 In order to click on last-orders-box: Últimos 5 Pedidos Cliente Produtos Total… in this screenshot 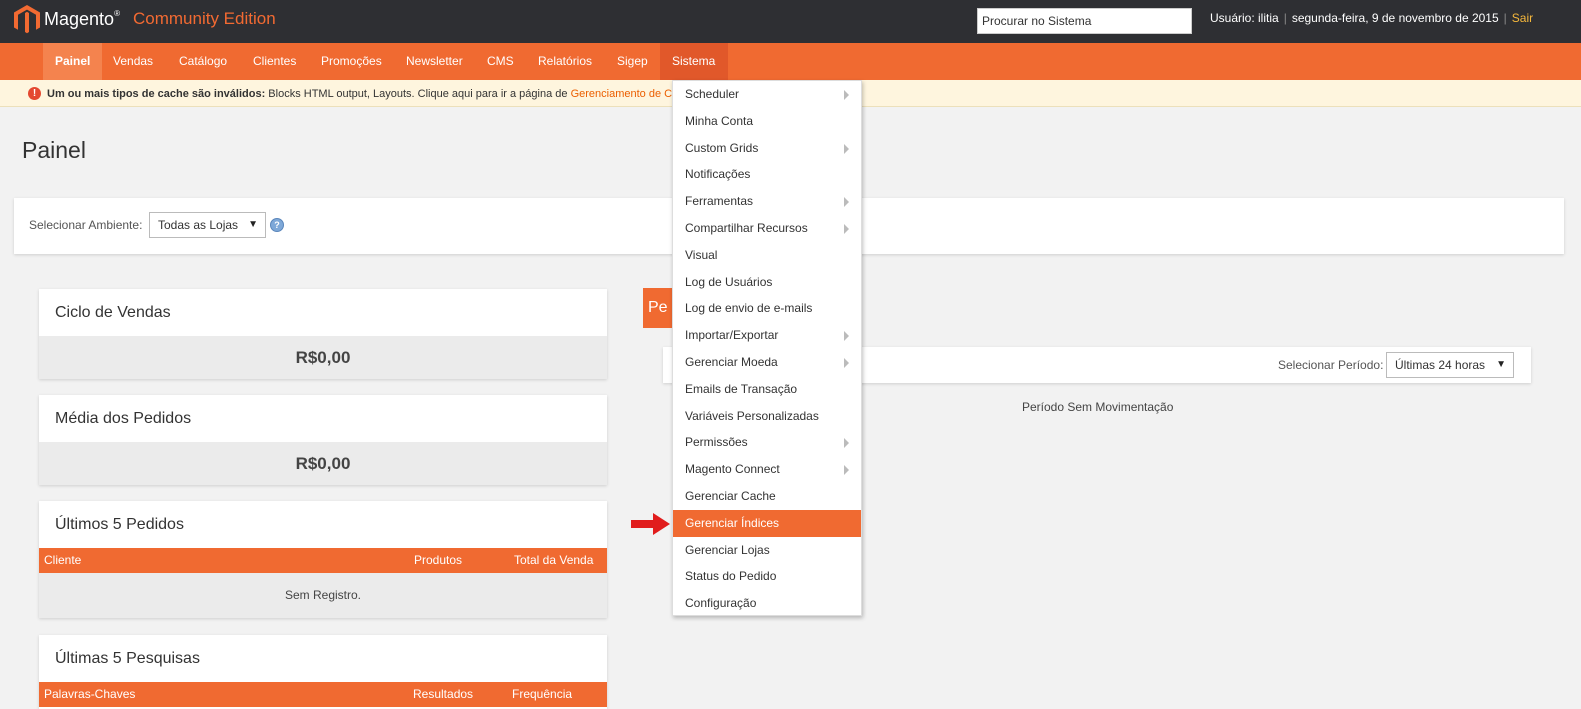, I will do `click(323, 559)`.